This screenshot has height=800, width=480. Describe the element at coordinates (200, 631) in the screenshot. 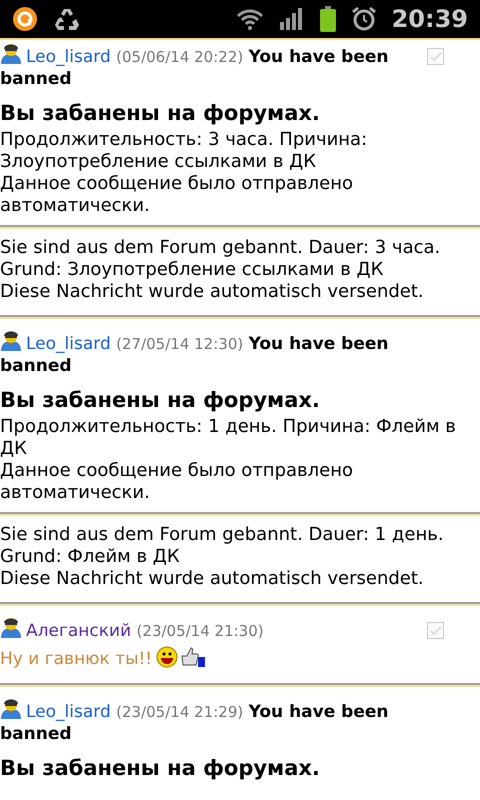

I see `message-date: (23/05/14 21:30)` at that location.